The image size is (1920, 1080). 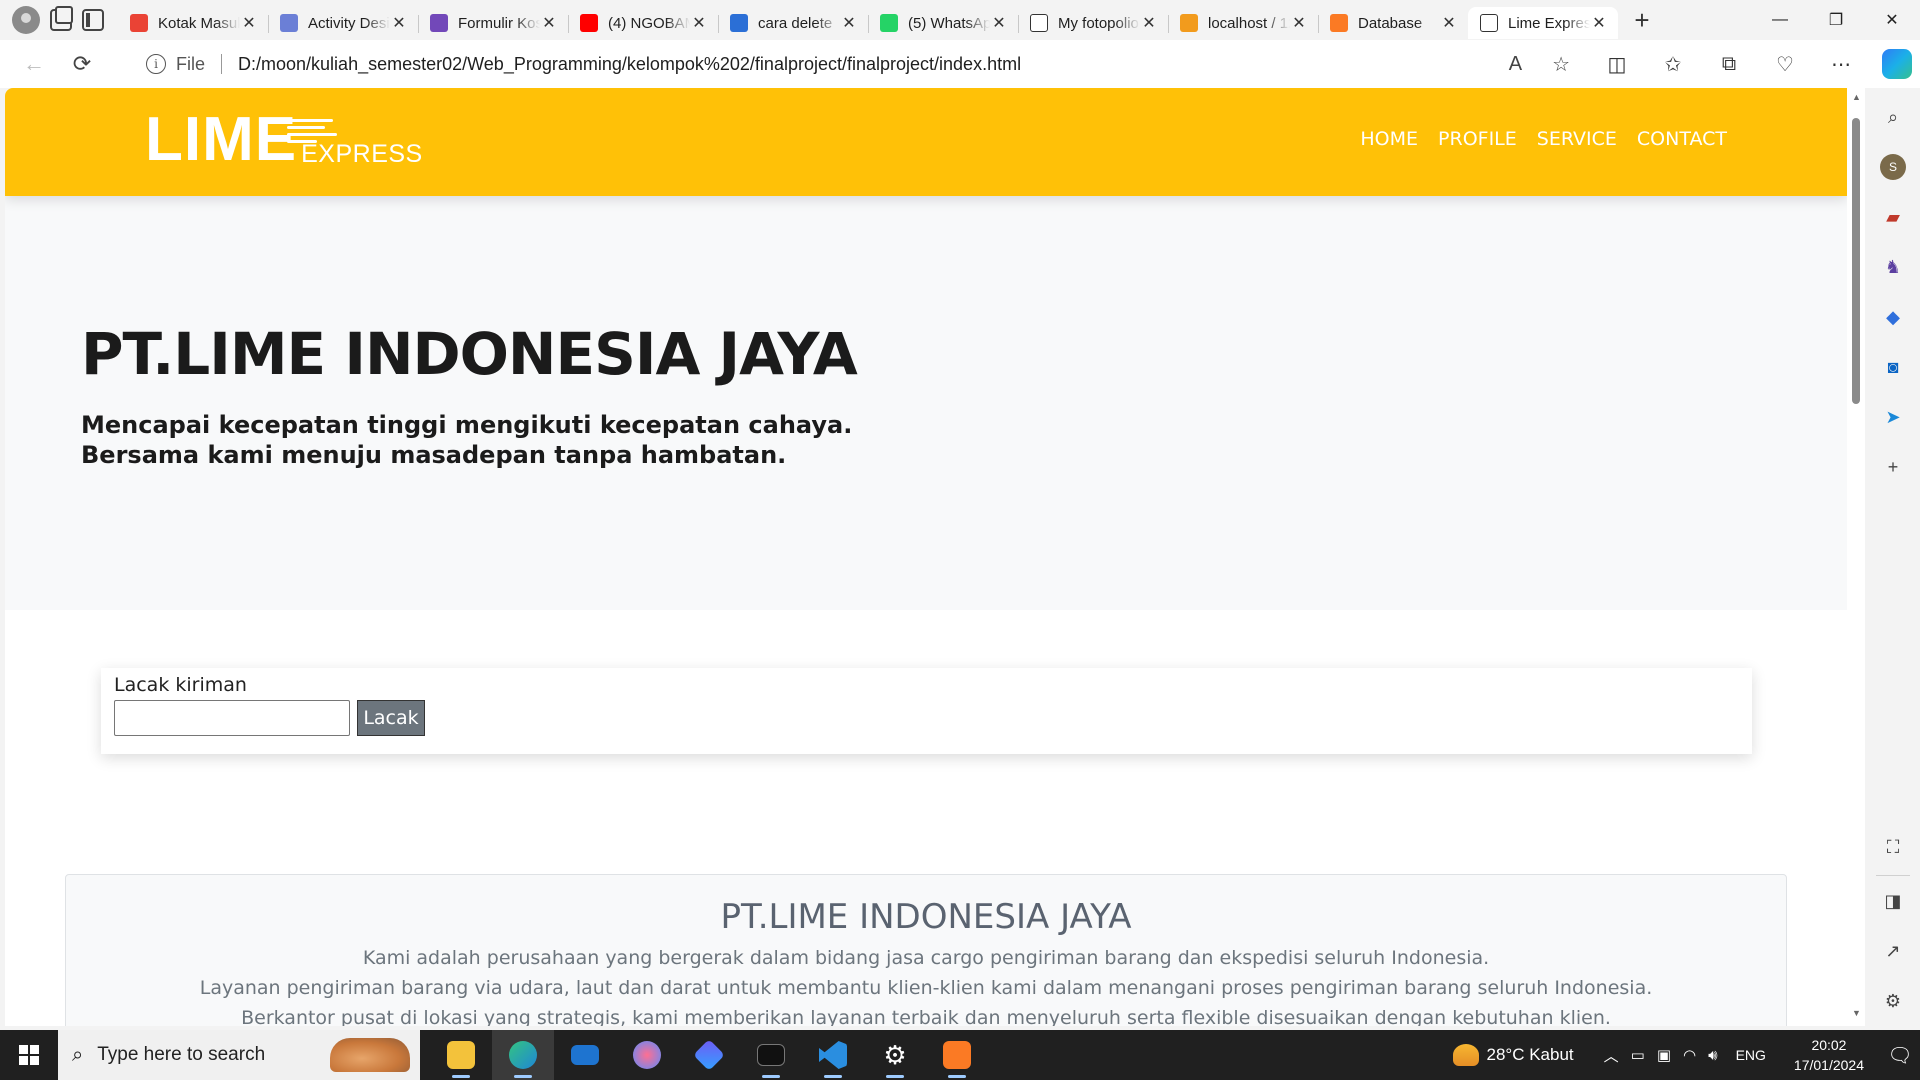 I want to click on device-icon: ▭, so click(x=1638, y=1055).